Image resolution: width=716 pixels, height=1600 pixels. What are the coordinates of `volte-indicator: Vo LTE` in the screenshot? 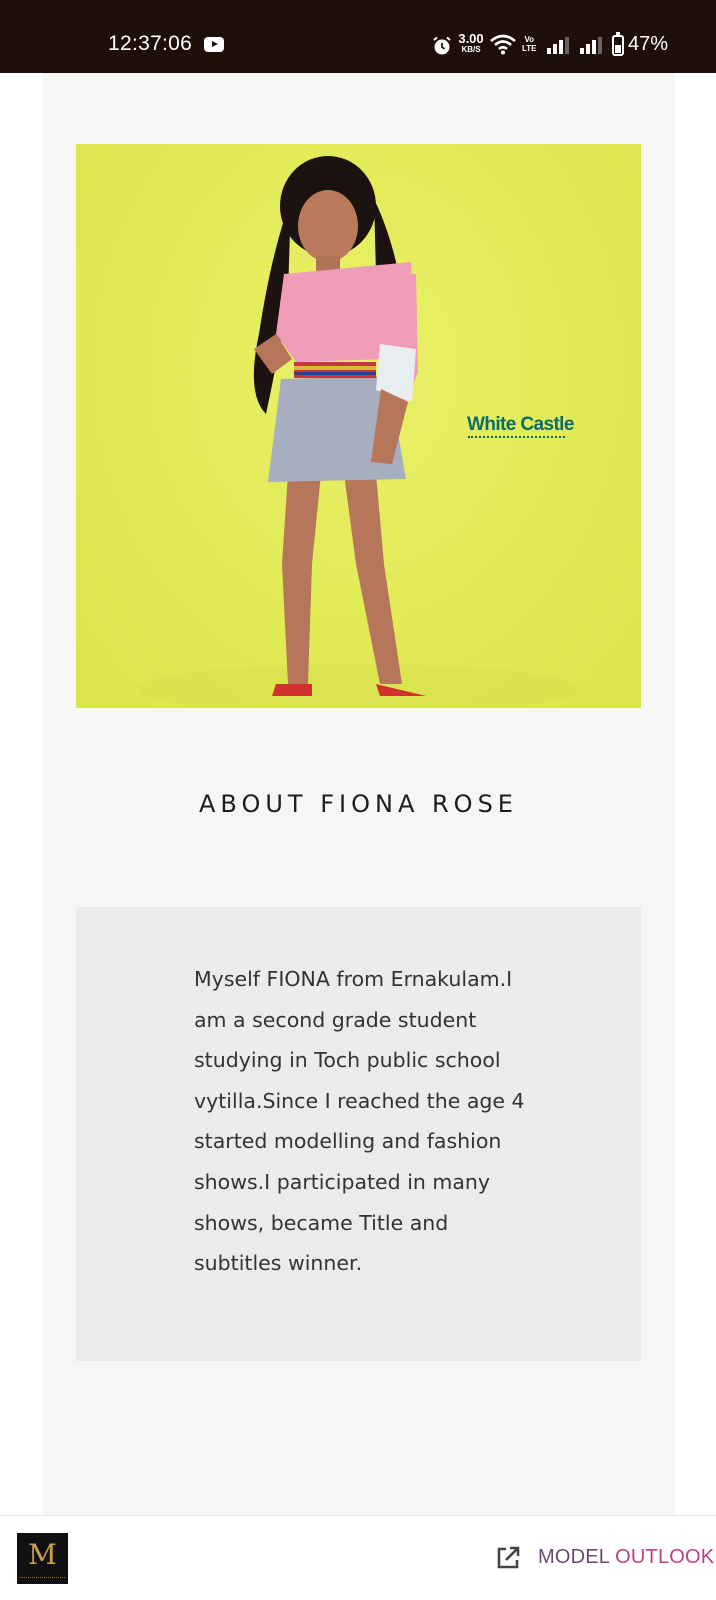 It's located at (529, 44).